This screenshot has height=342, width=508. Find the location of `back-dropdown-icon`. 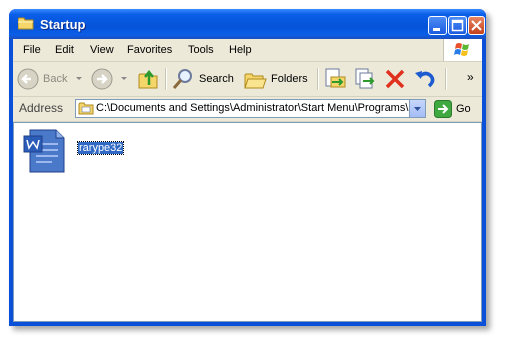

back-dropdown-icon is located at coordinates (79, 79).